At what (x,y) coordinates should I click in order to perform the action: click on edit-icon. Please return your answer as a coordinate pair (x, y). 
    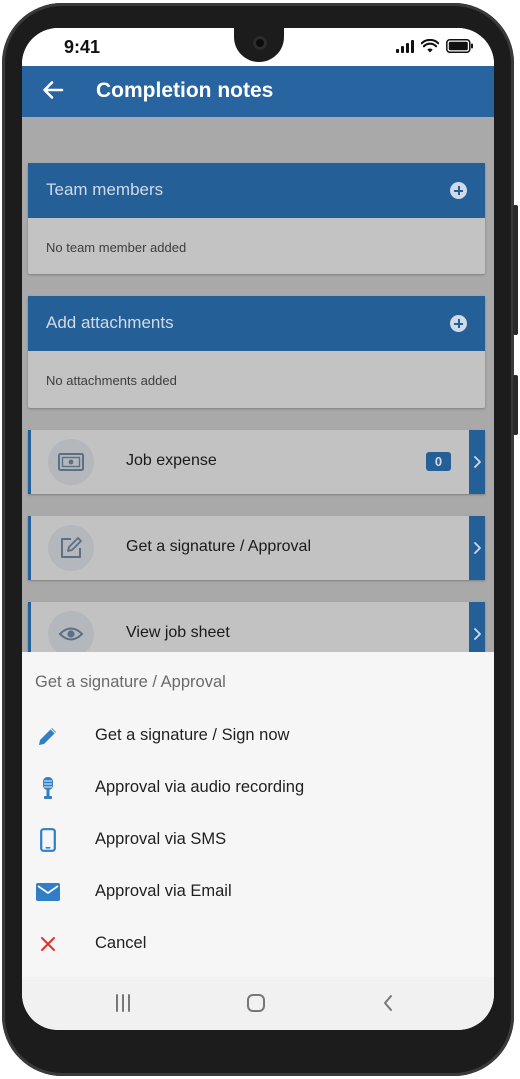
    Looking at the image, I should click on (71, 548).